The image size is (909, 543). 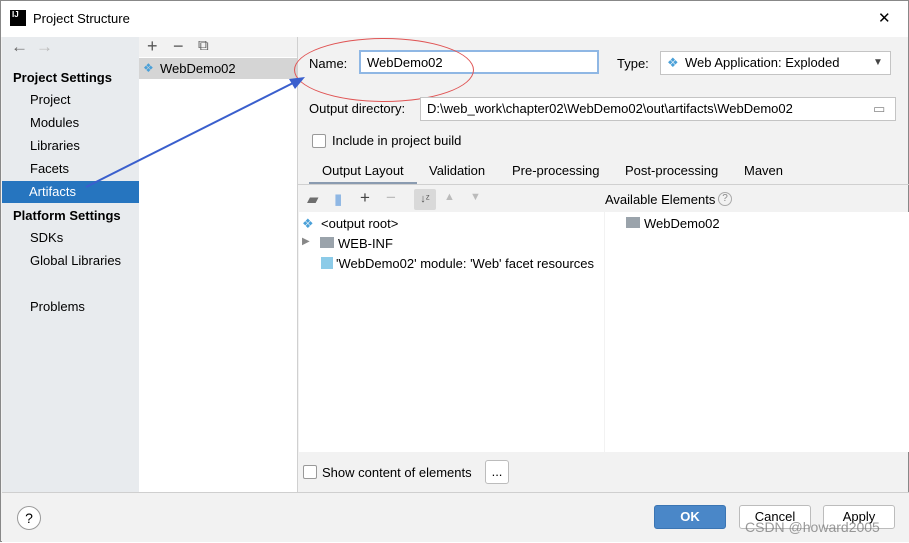 What do you see at coordinates (191, 134) in the screenshot?
I see `arrow-line` at bounding box center [191, 134].